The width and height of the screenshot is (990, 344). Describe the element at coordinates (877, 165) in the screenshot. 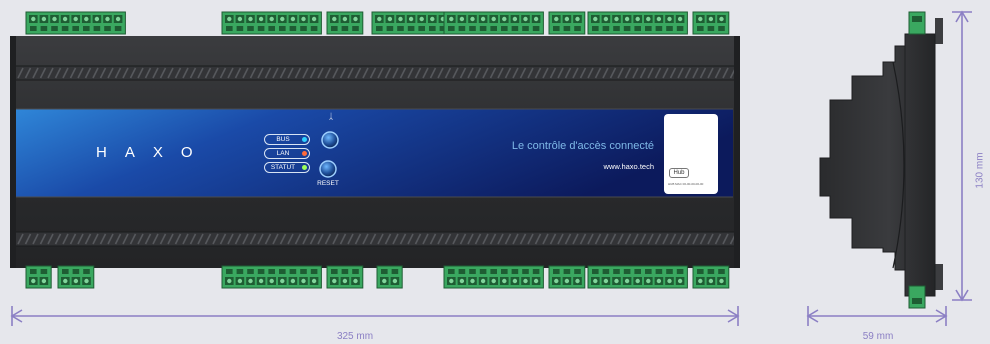

I see `side-housing` at that location.